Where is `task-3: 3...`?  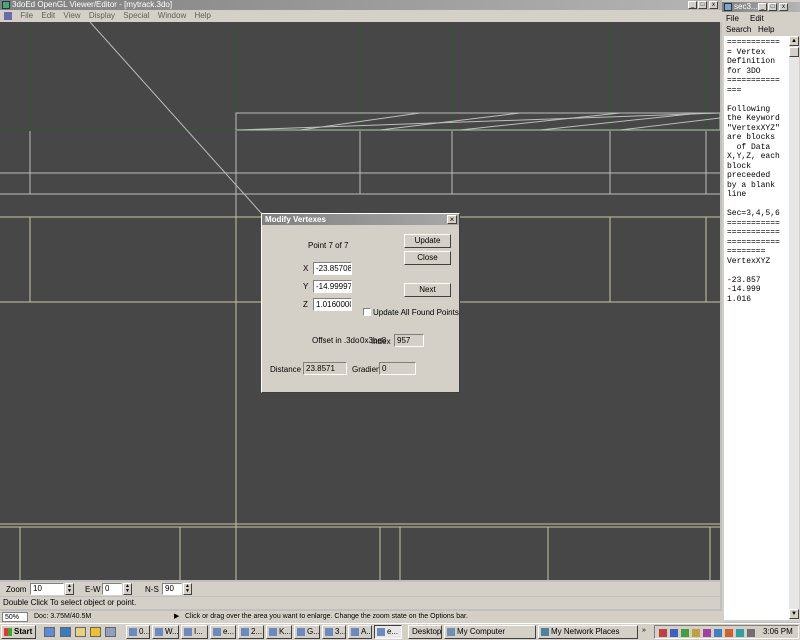
task-3: 3... is located at coordinates (334, 632).